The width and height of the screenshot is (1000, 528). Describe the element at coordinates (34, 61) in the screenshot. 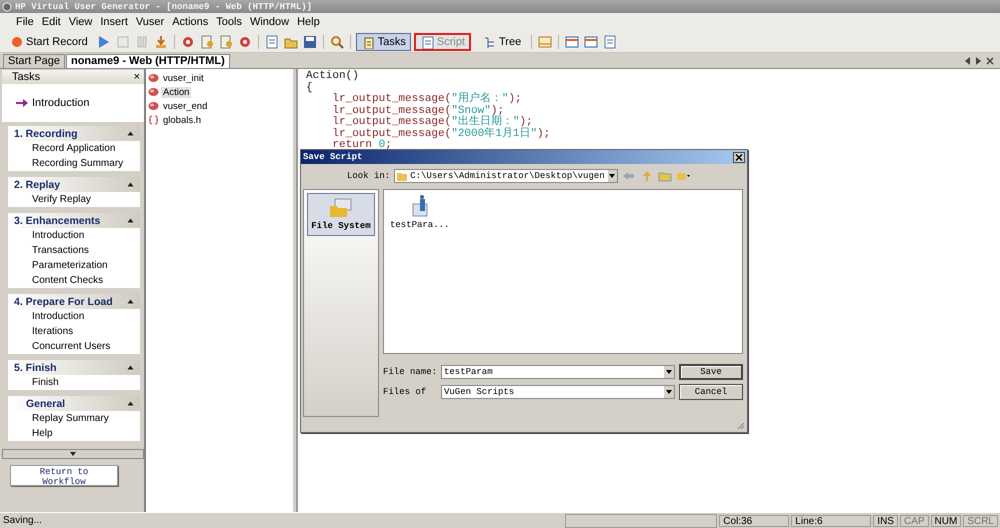

I see `document-tab: Start Page` at that location.